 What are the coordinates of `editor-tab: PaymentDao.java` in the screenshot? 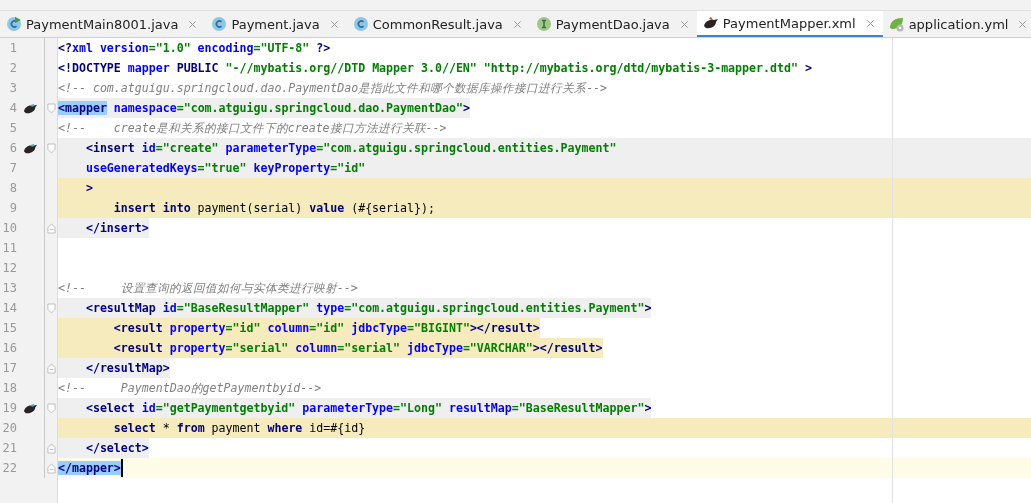 It's located at (613, 24).